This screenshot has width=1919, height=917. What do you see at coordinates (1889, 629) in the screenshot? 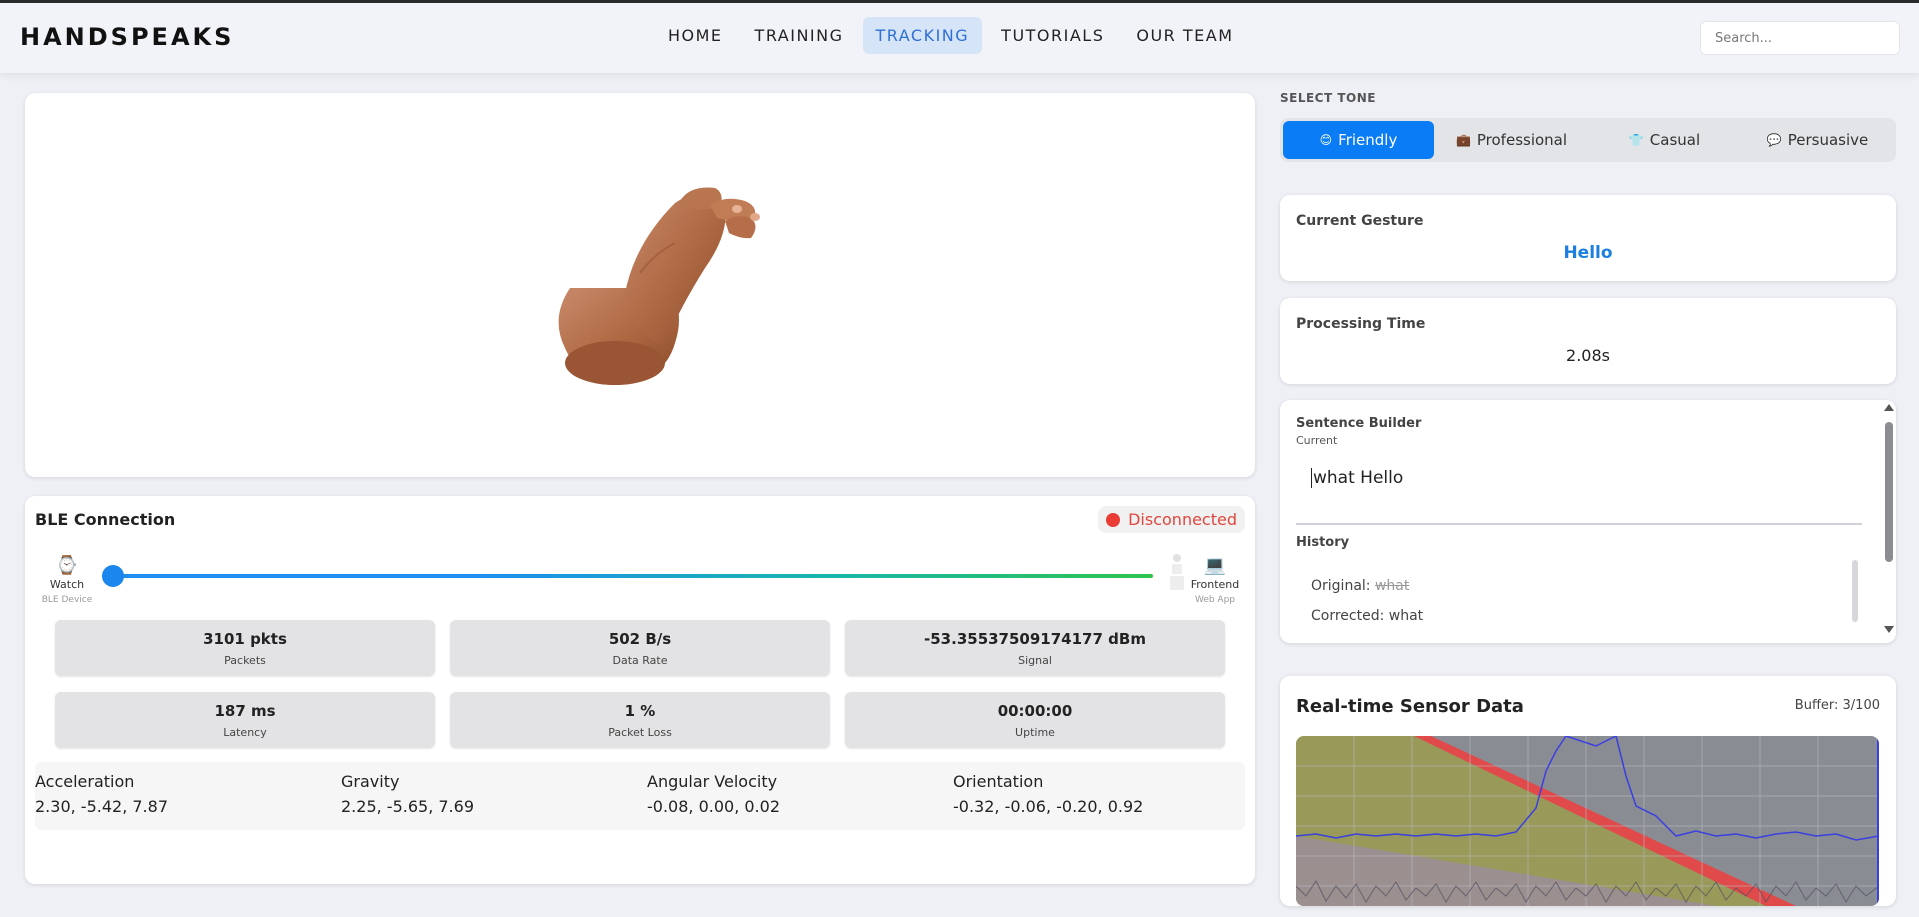
I see `scroll-down-arrow-icon` at bounding box center [1889, 629].